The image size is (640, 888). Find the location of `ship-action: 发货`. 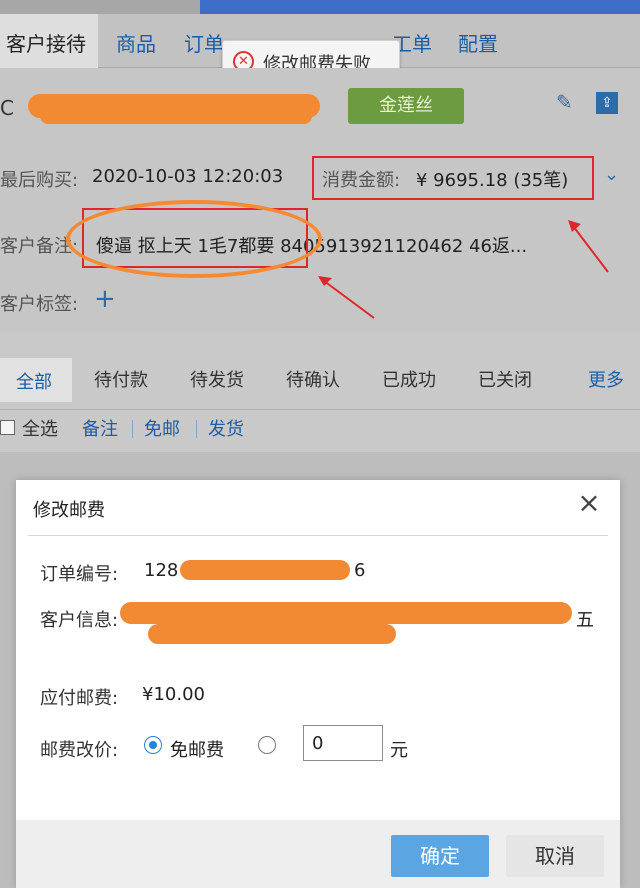

ship-action: 发货 is located at coordinates (226, 428).